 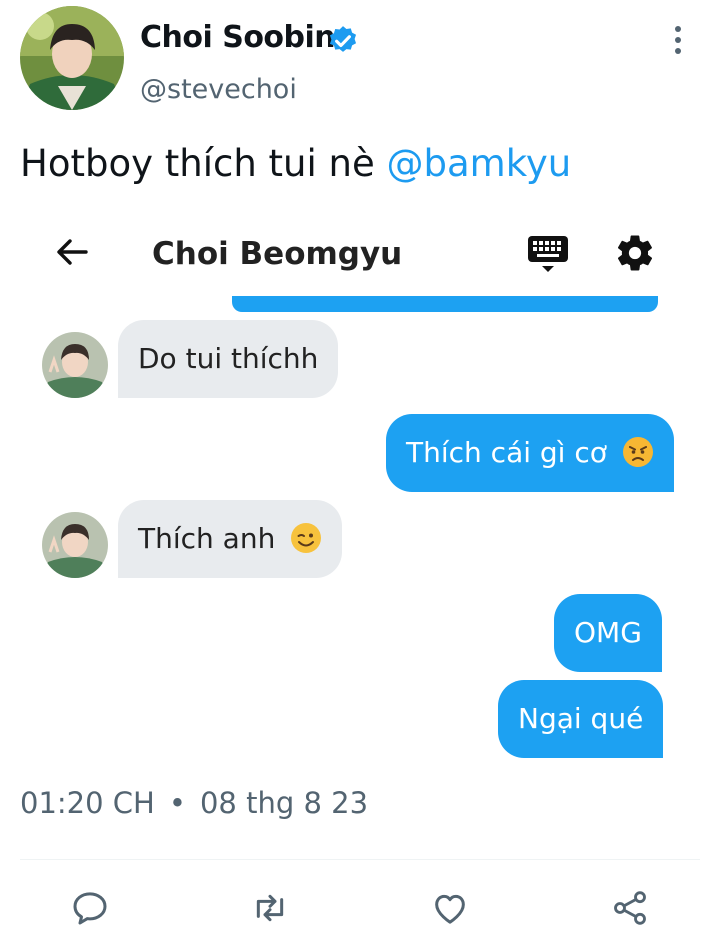 I want to click on author-display-name: Choi Soobin, so click(x=238, y=37).